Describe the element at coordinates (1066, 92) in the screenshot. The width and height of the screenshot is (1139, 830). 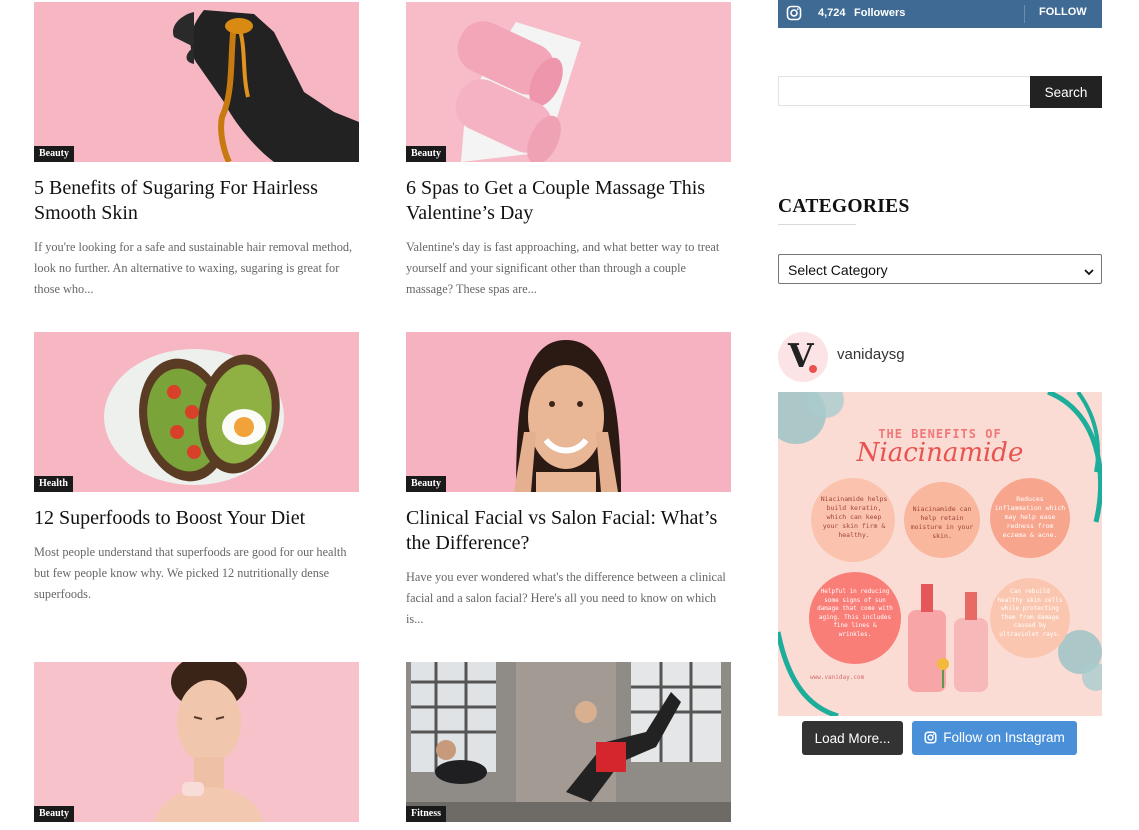
I see `search-button: Search` at that location.